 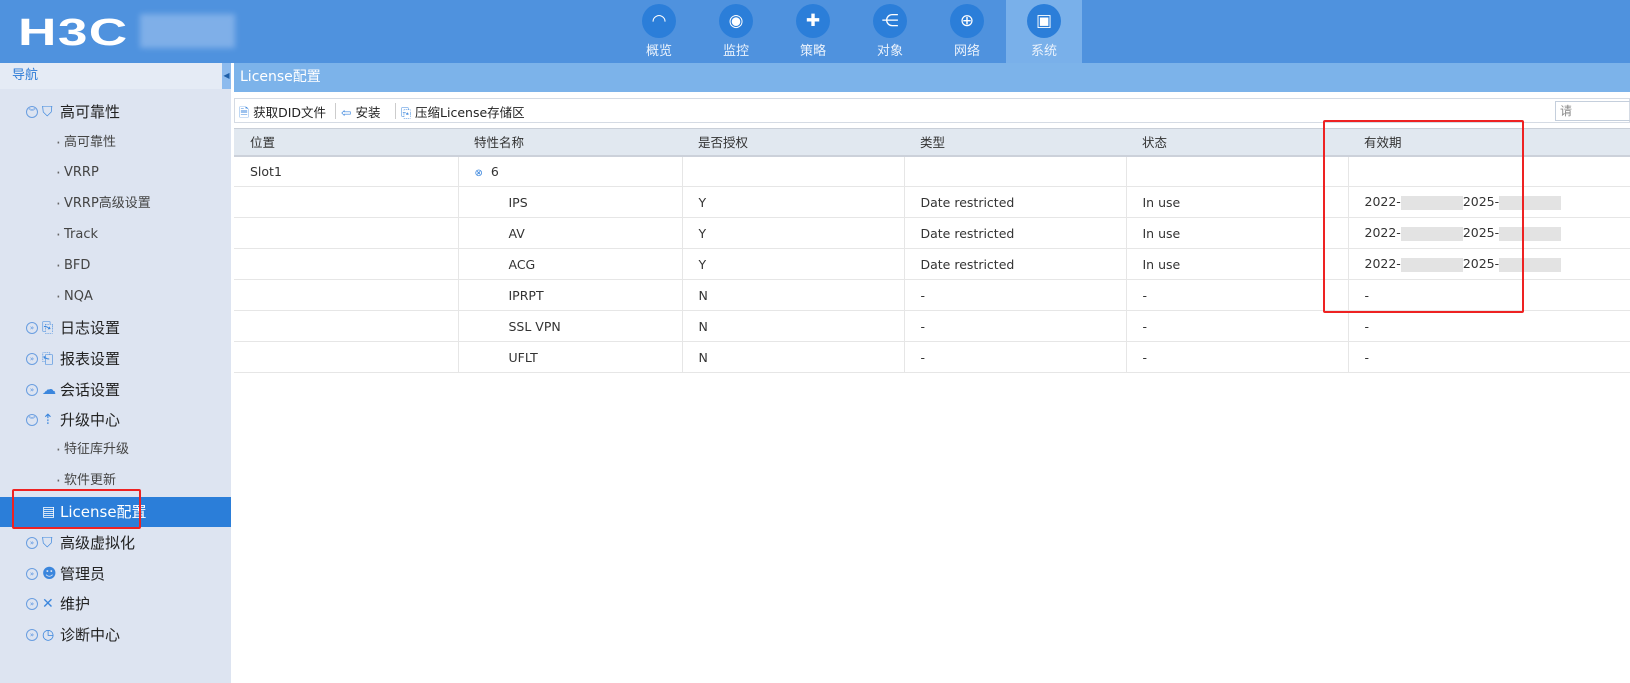 What do you see at coordinates (49, 390) in the screenshot?
I see `menu-icon: ☁` at bounding box center [49, 390].